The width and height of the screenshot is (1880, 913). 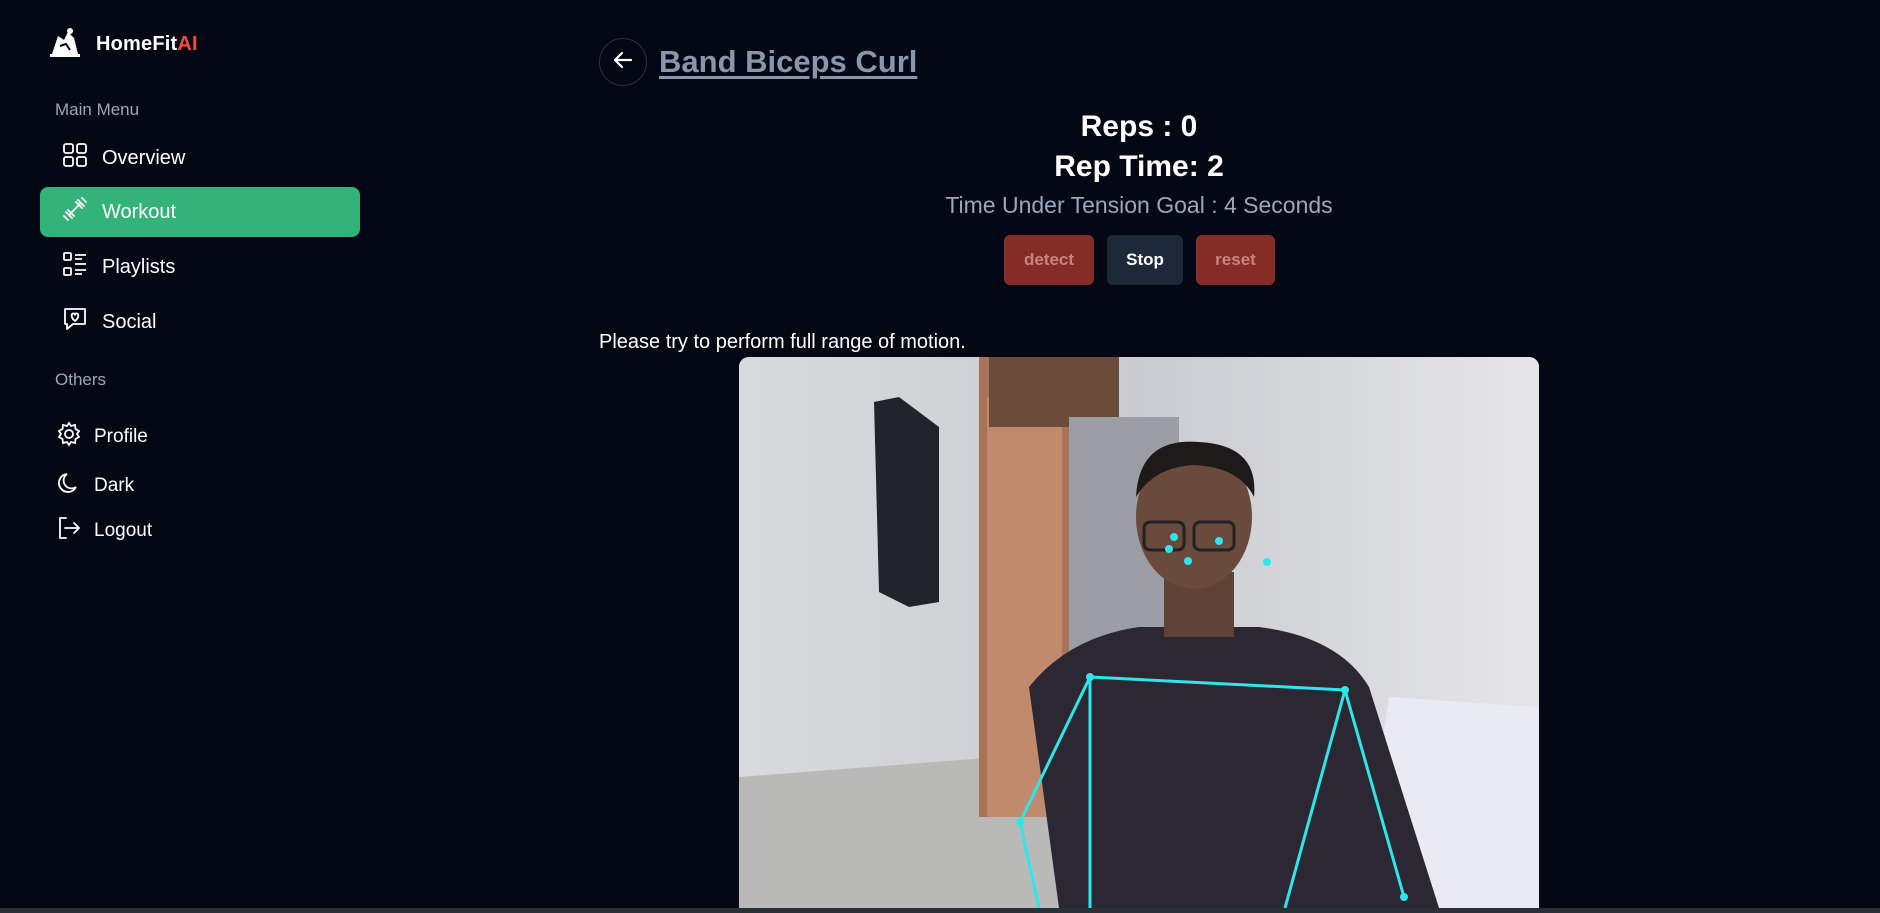 I want to click on sidebar-item-label: Workout, so click(x=139, y=211).